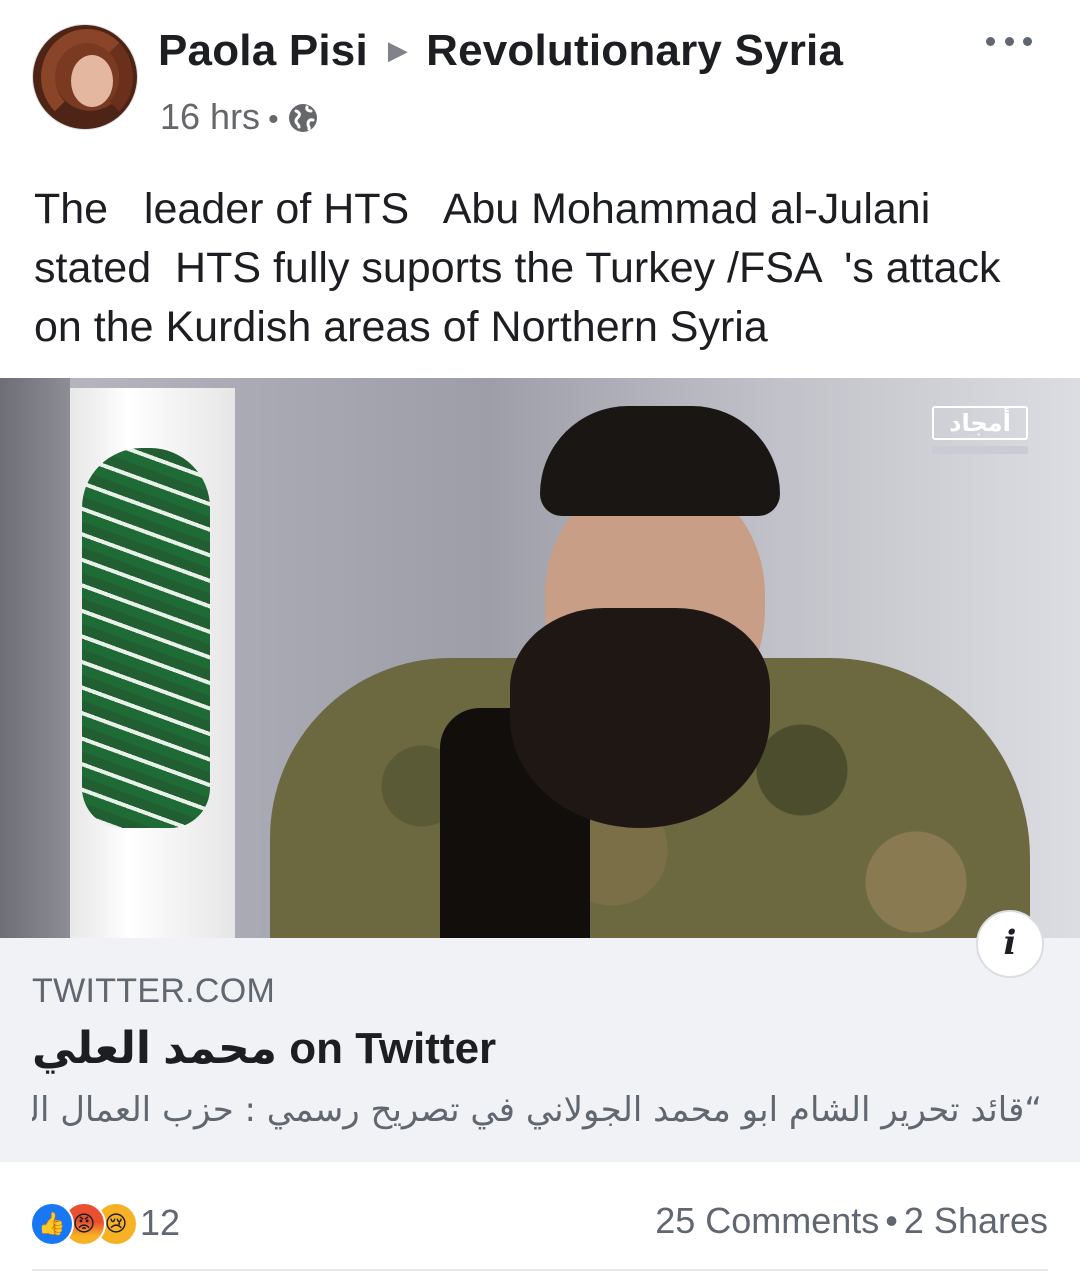  What do you see at coordinates (210, 116) in the screenshot?
I see `post-timestamp: 16 hrs` at bounding box center [210, 116].